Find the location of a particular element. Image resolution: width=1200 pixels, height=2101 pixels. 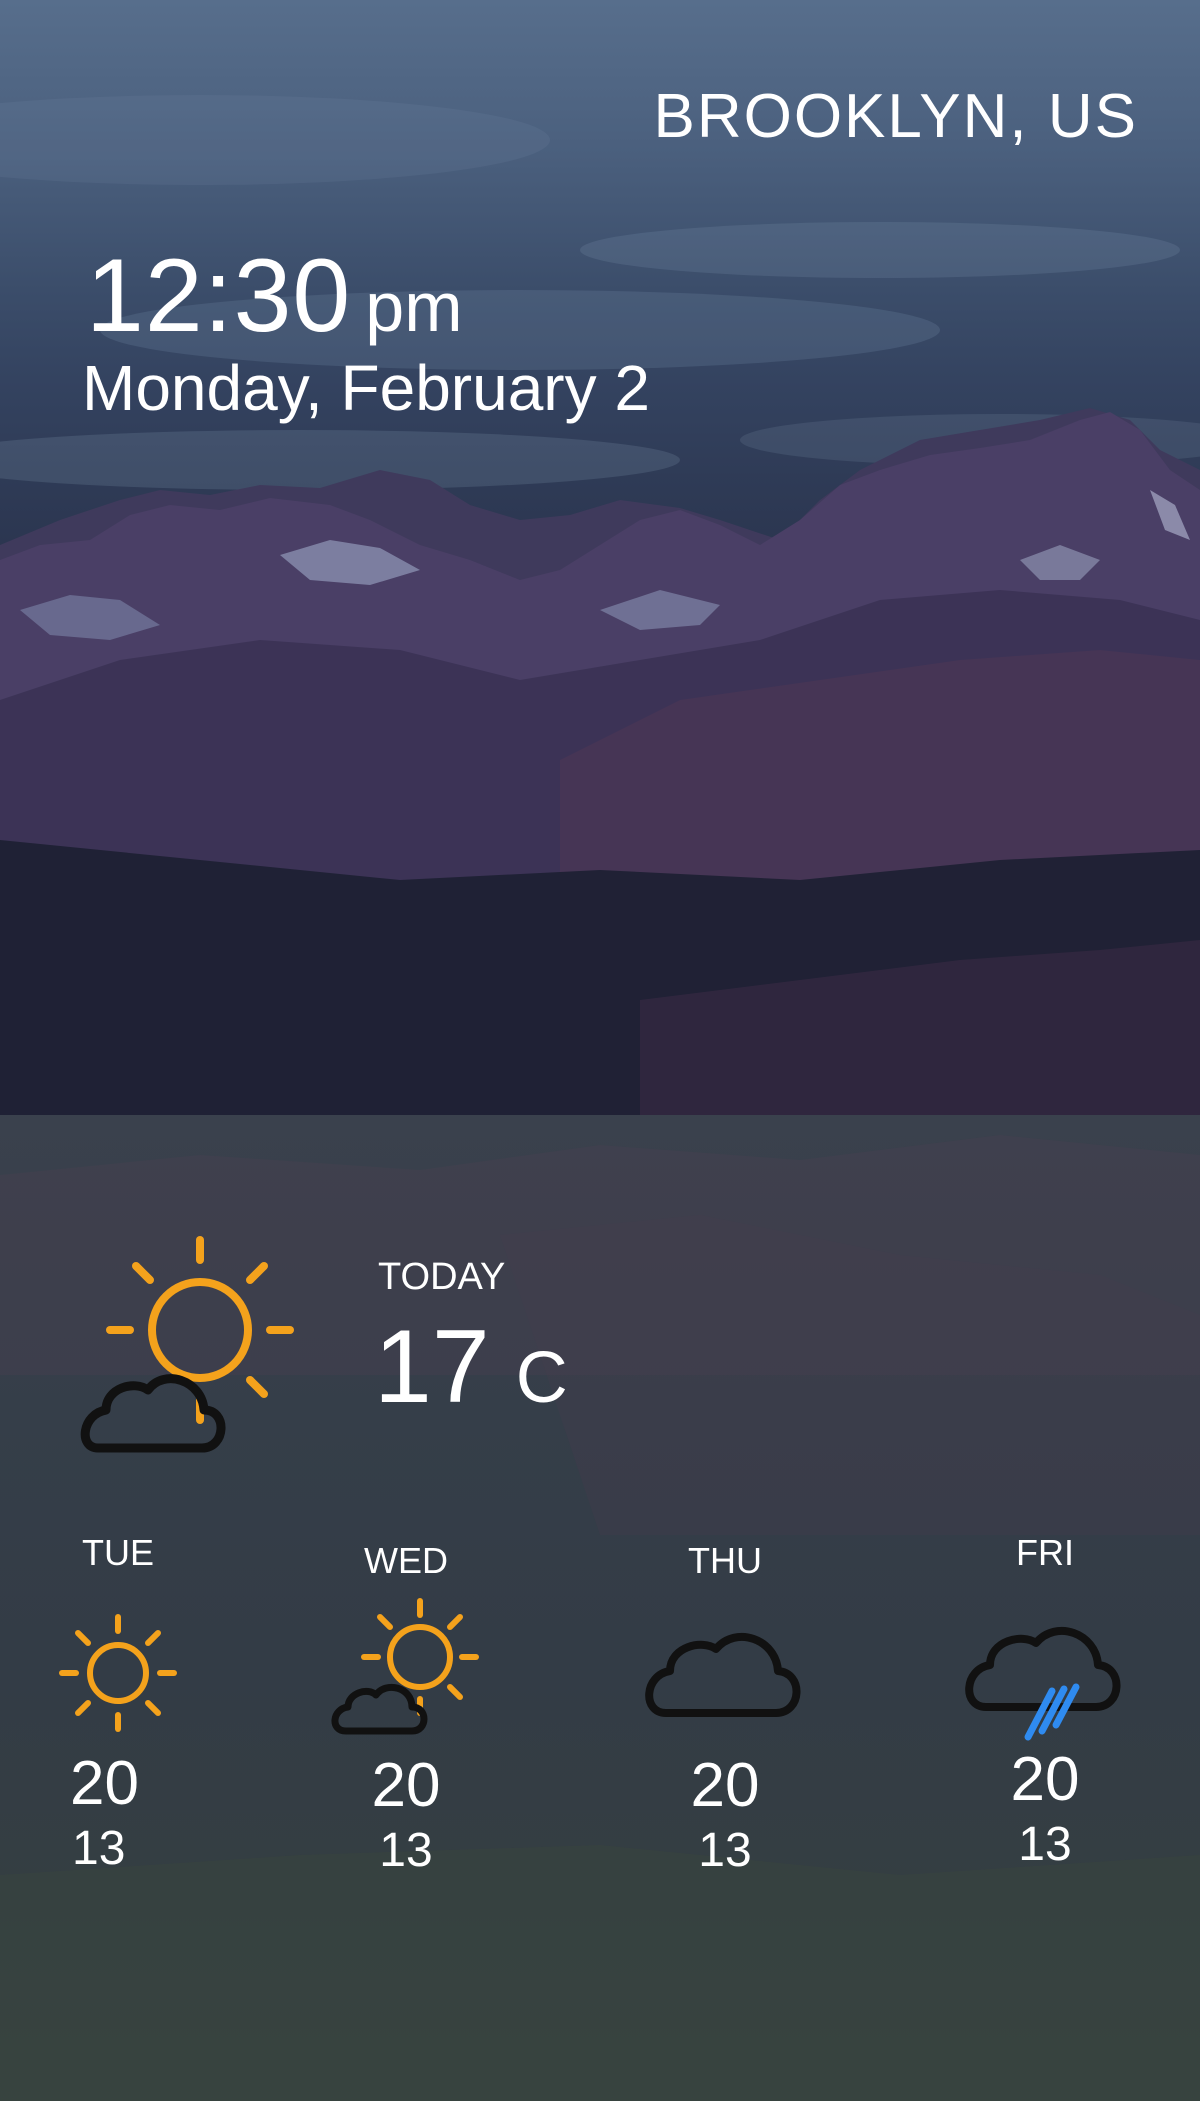

day-name: THU is located at coordinates (725, 1560).